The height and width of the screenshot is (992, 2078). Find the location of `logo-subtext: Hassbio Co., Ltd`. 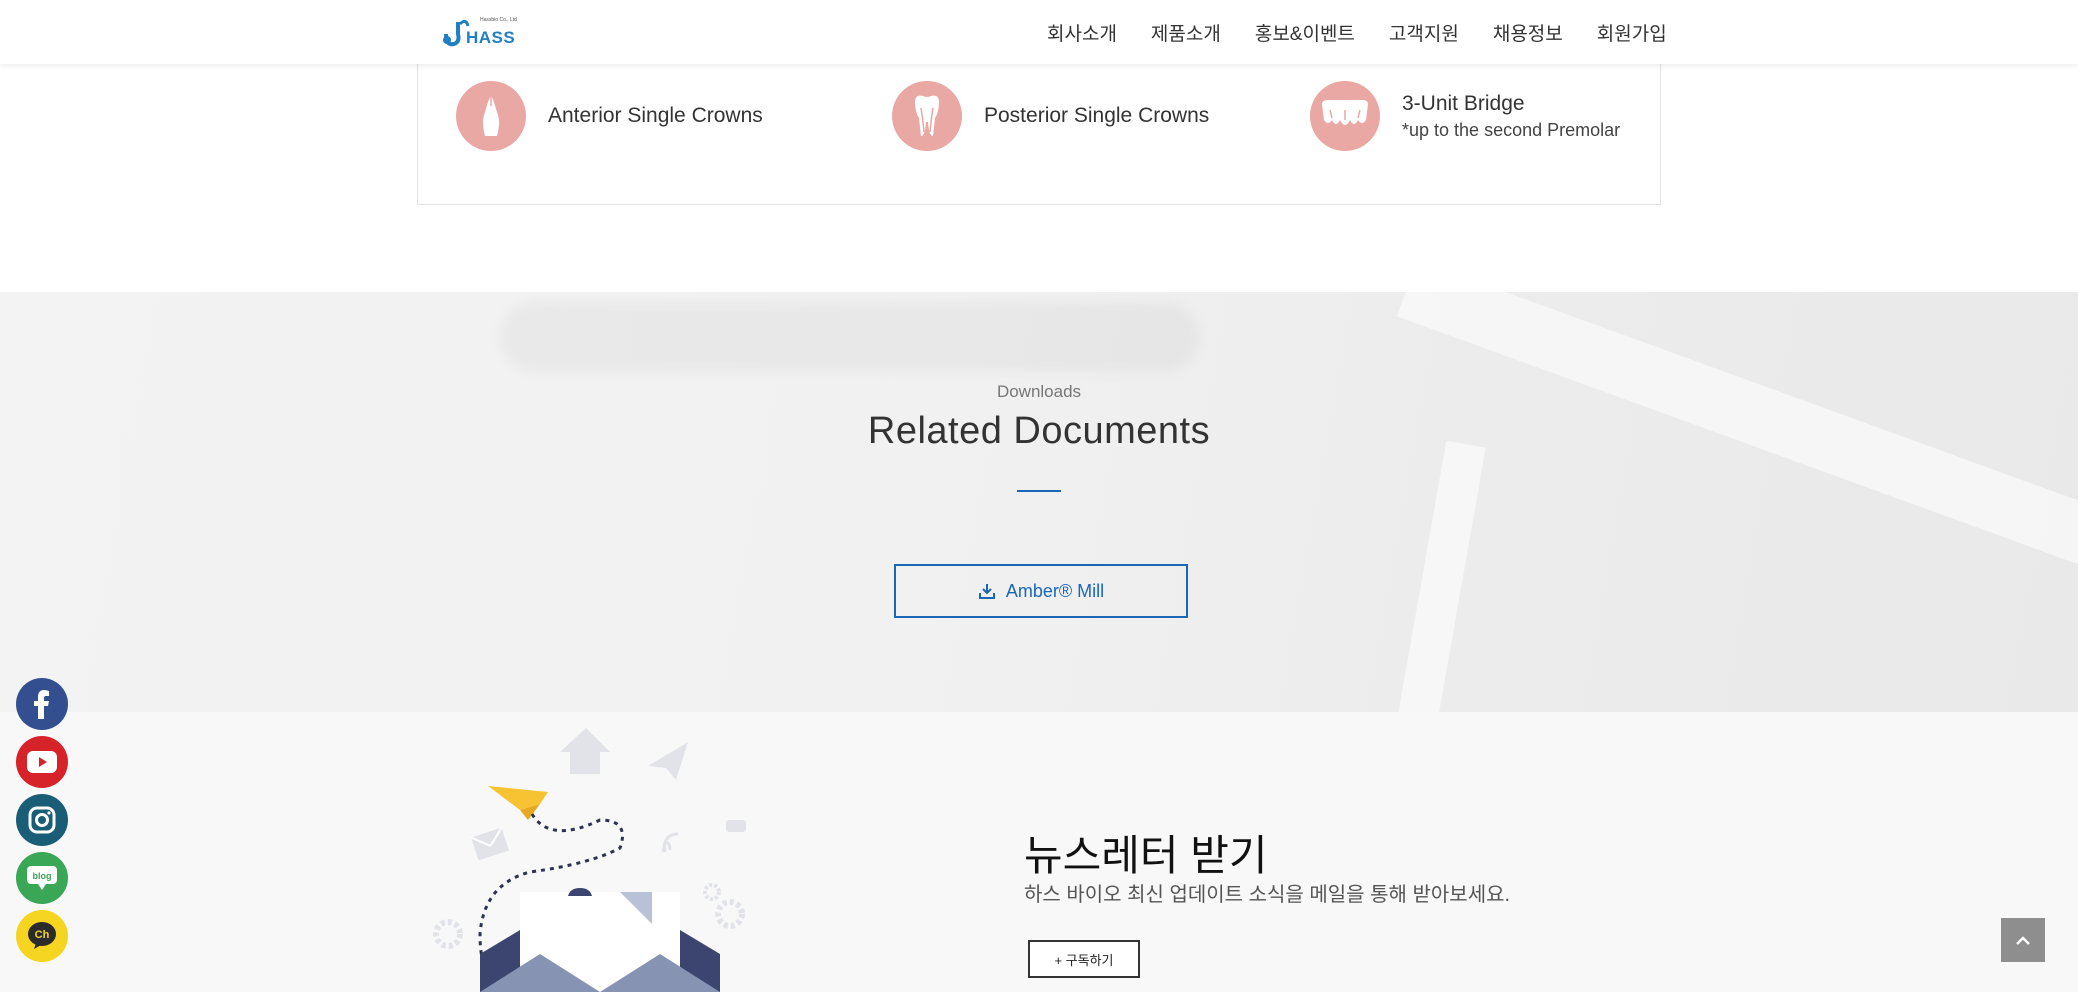

logo-subtext: Hassbio Co., Ltd is located at coordinates (498, 20).